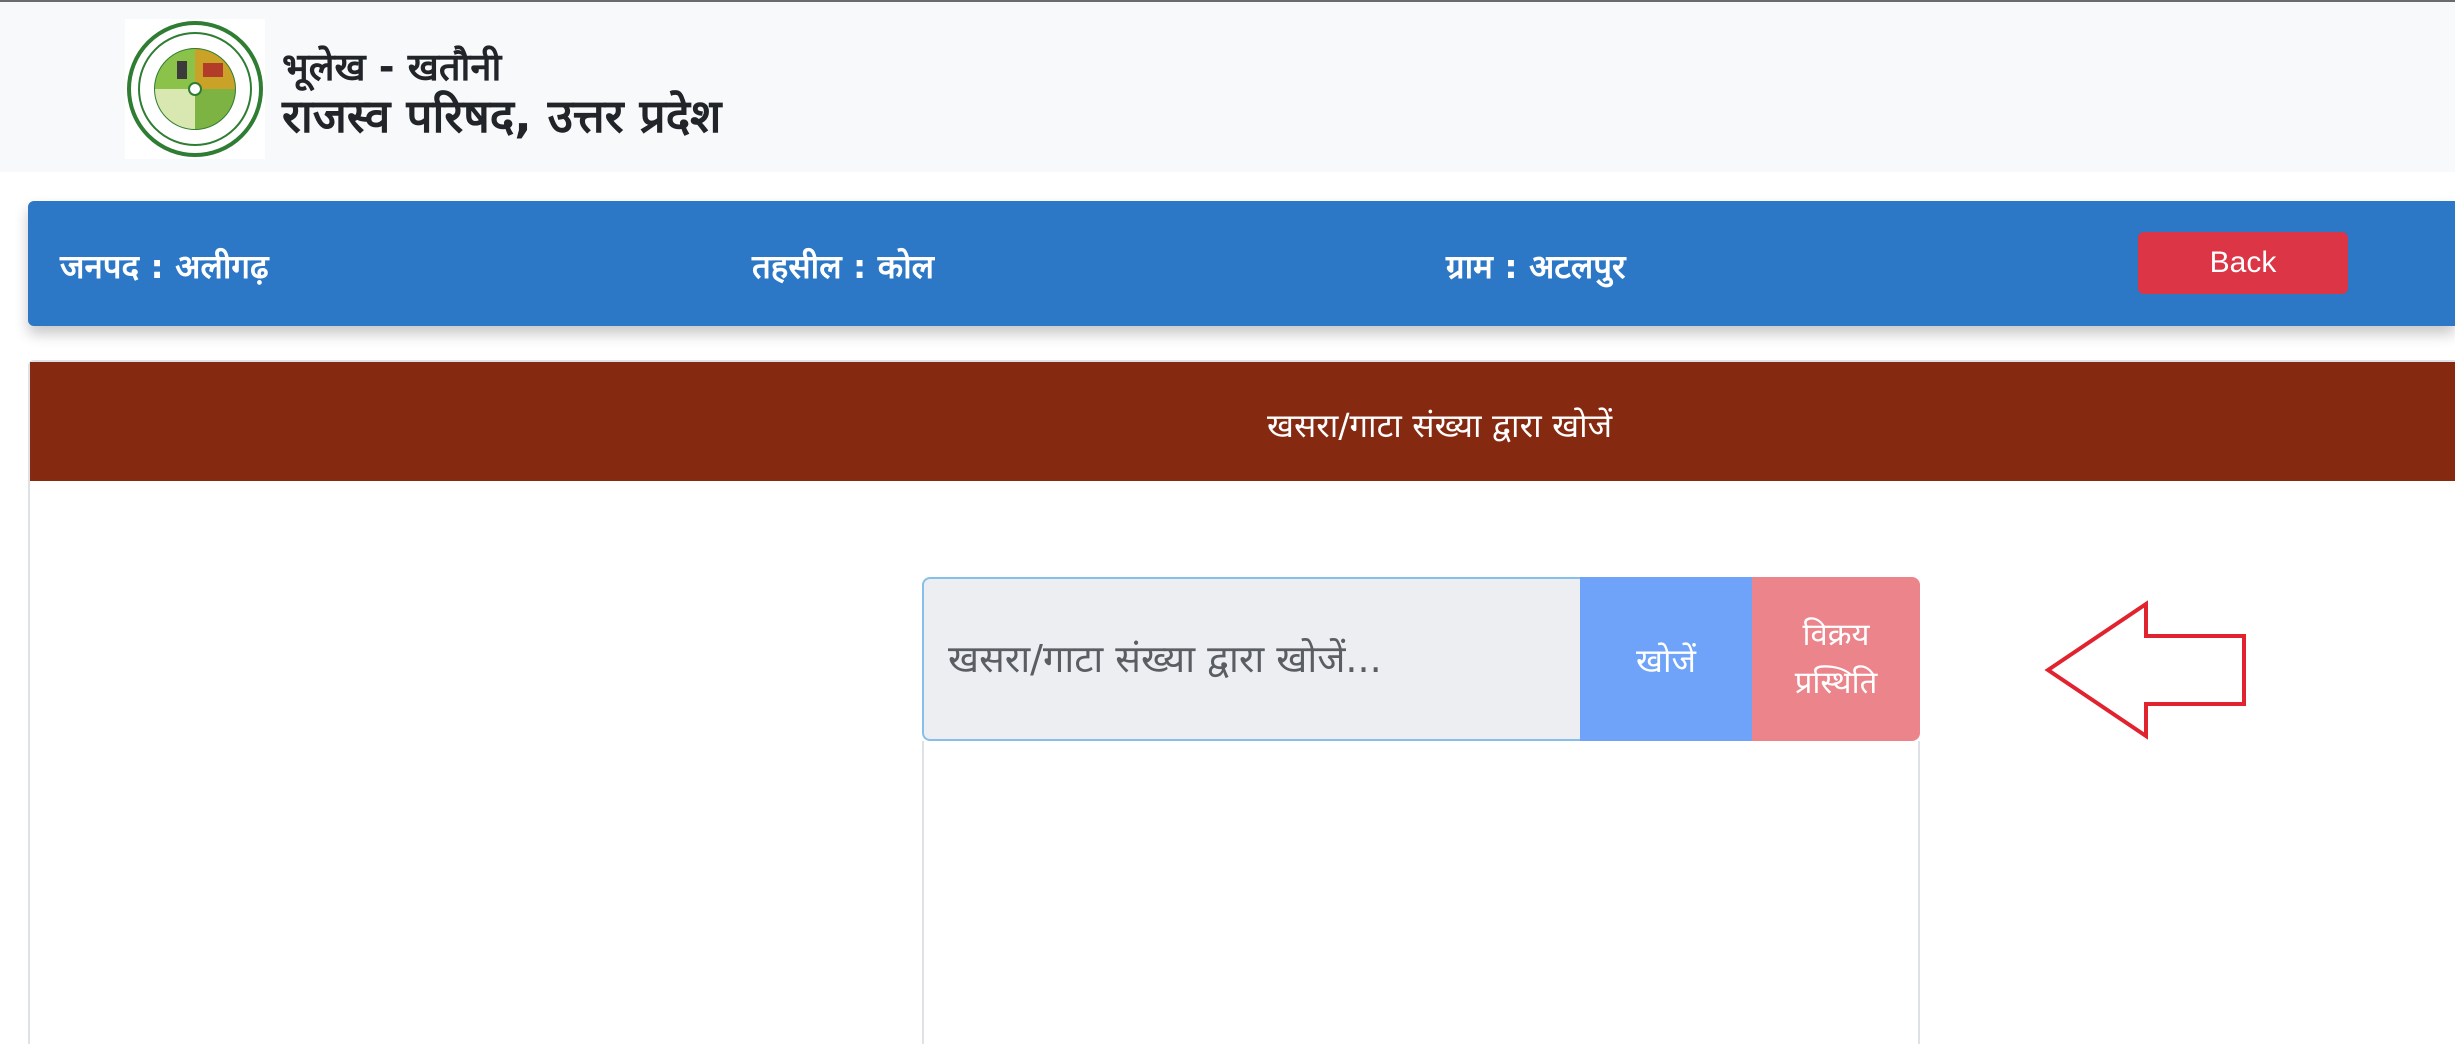 This screenshot has width=2455, height=1044. What do you see at coordinates (1440, 425) in the screenshot?
I see `search-card-heading: खसरा/गाटा संख्या द्वारा खोजें` at bounding box center [1440, 425].